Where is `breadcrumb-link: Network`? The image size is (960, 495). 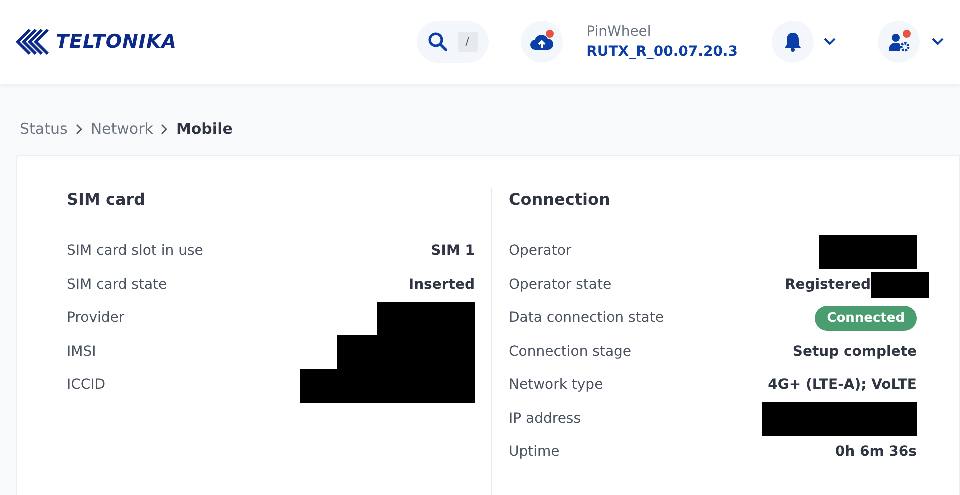 breadcrumb-link: Network is located at coordinates (122, 129).